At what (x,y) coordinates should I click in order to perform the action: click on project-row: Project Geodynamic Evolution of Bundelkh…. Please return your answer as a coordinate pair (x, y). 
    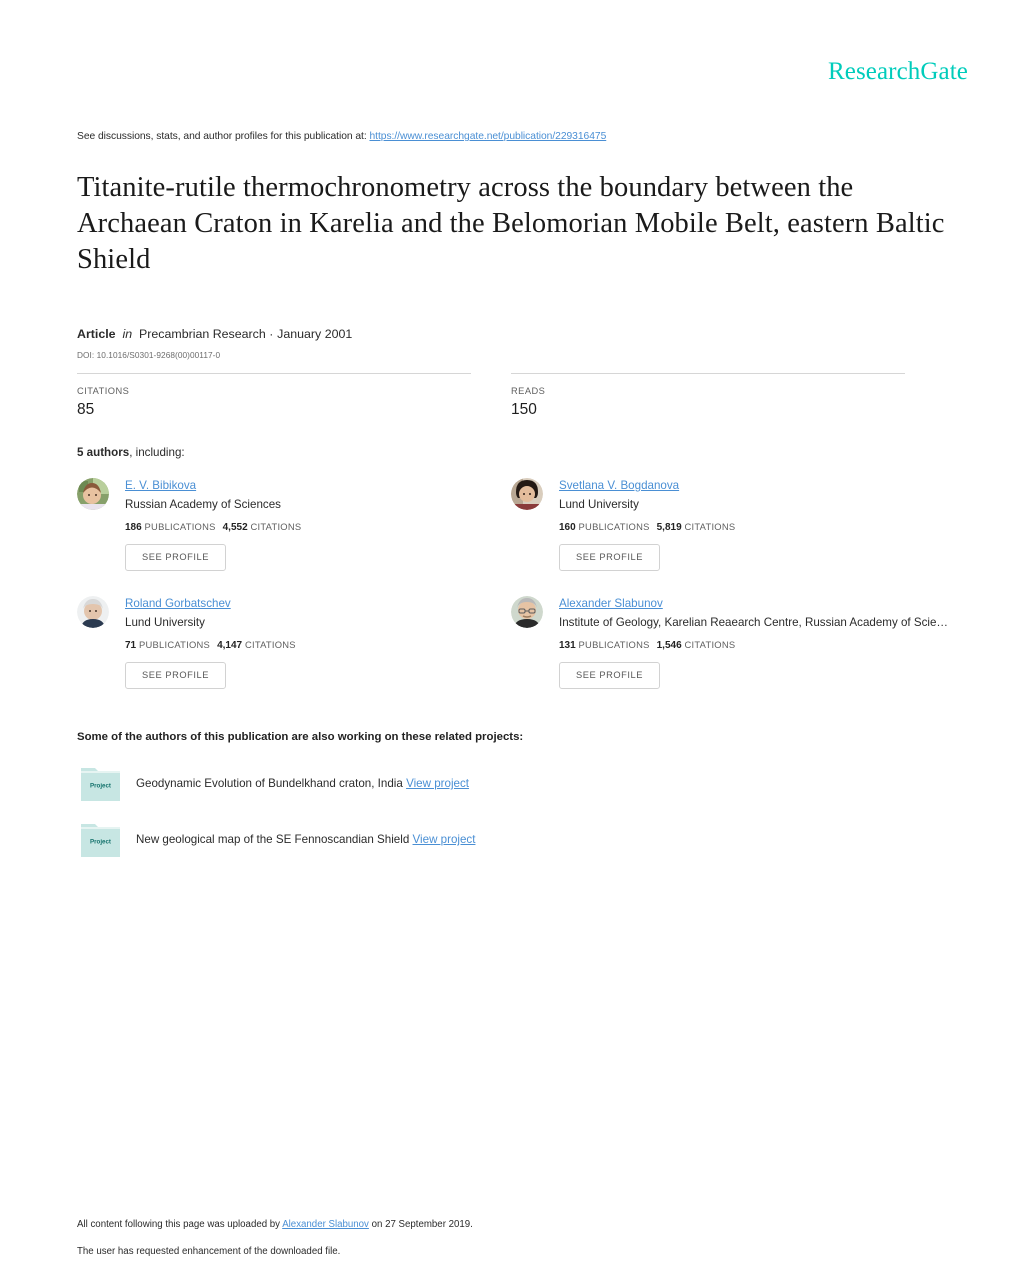
    Looking at the image, I should click on (514, 784).